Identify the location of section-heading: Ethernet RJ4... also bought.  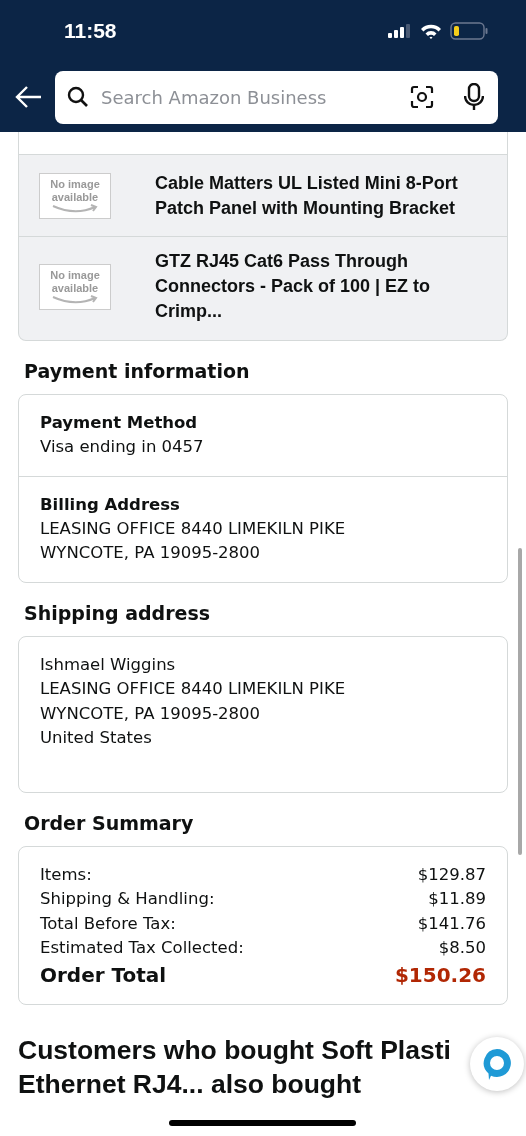
(190, 1084).